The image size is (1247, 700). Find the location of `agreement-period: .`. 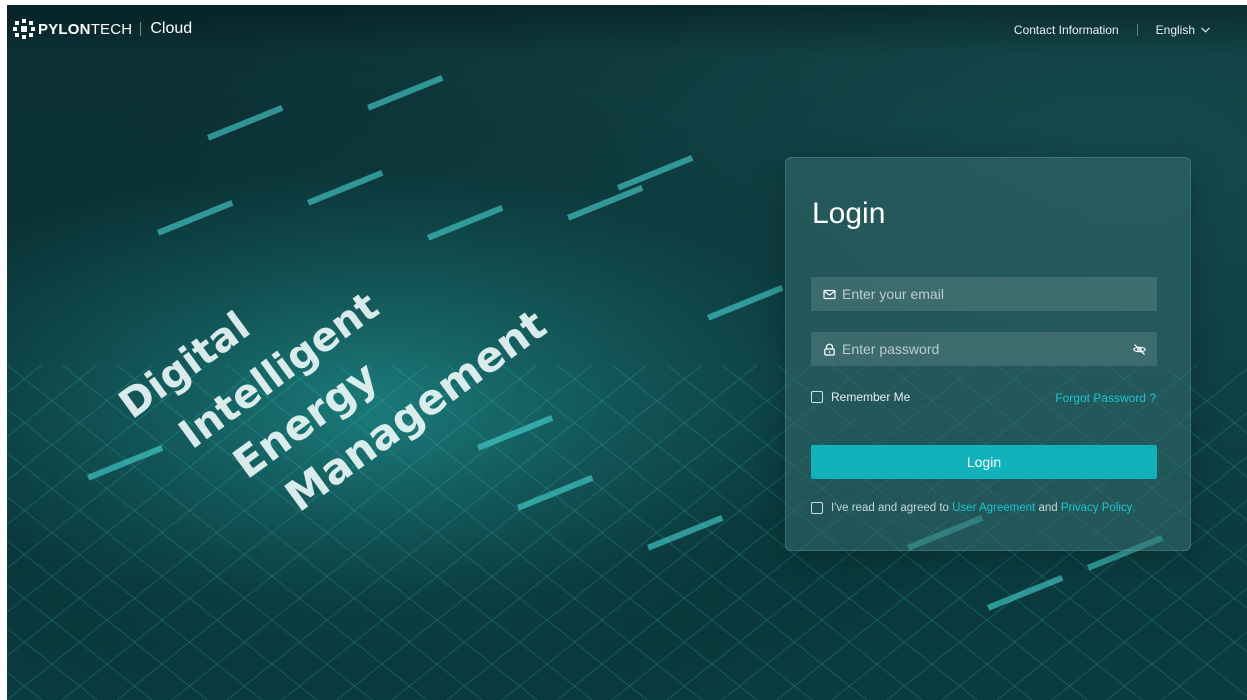

agreement-period: . is located at coordinates (1134, 508).